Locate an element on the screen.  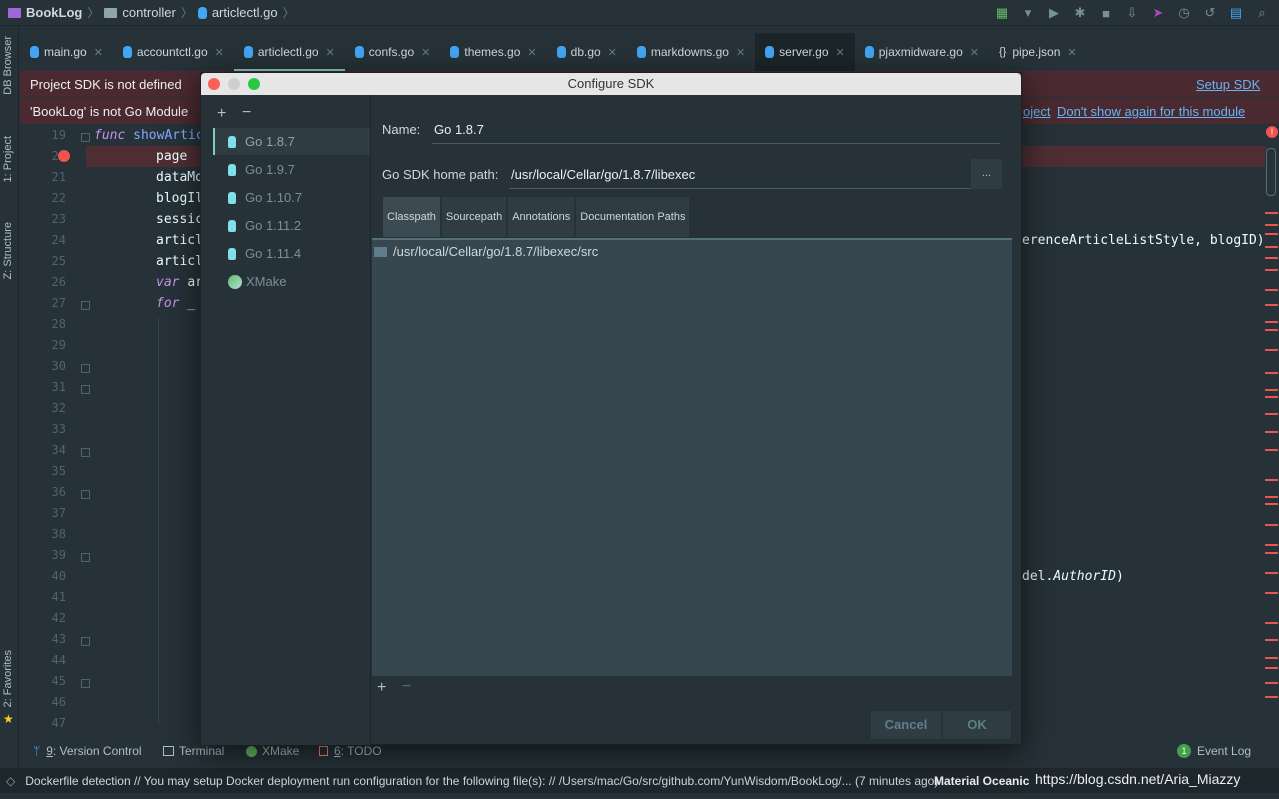
breadcrumb-folder: controller is located at coordinates (148, 12).